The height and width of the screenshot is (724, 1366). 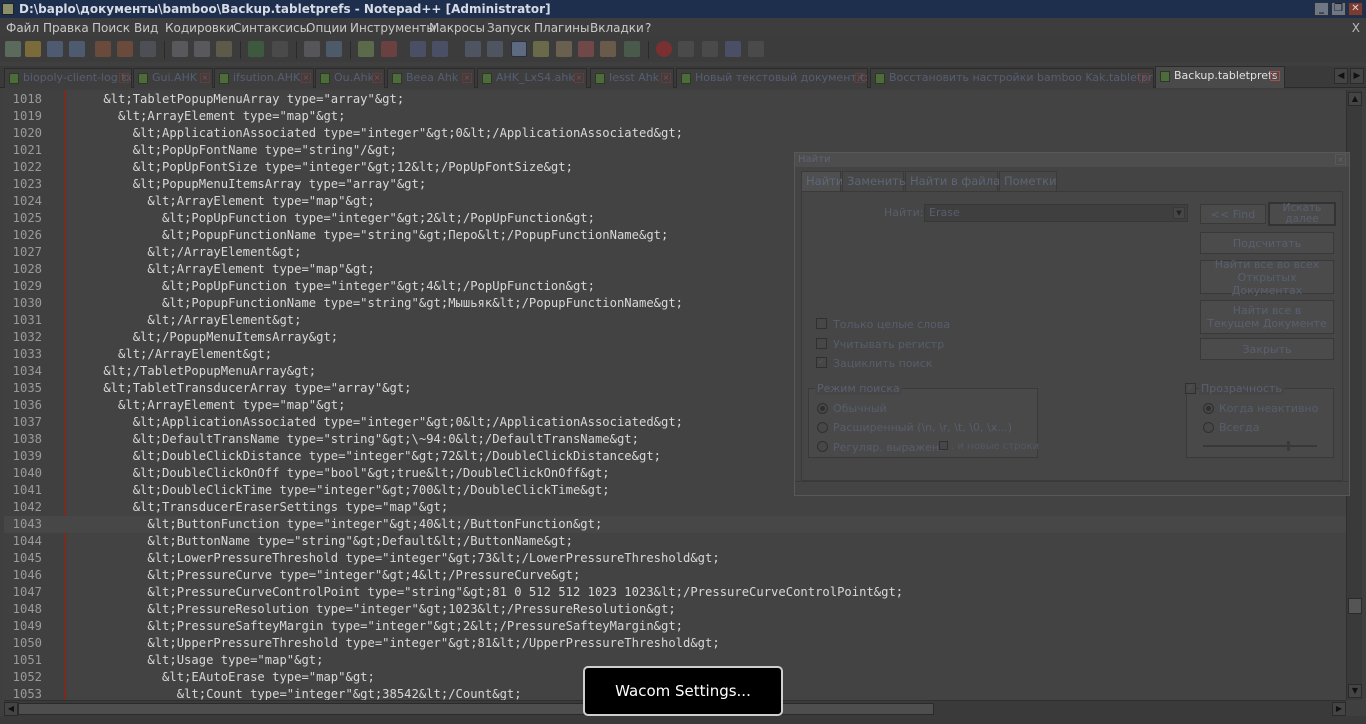 What do you see at coordinates (103, 49) in the screenshot?
I see `close-file-icon` at bounding box center [103, 49].